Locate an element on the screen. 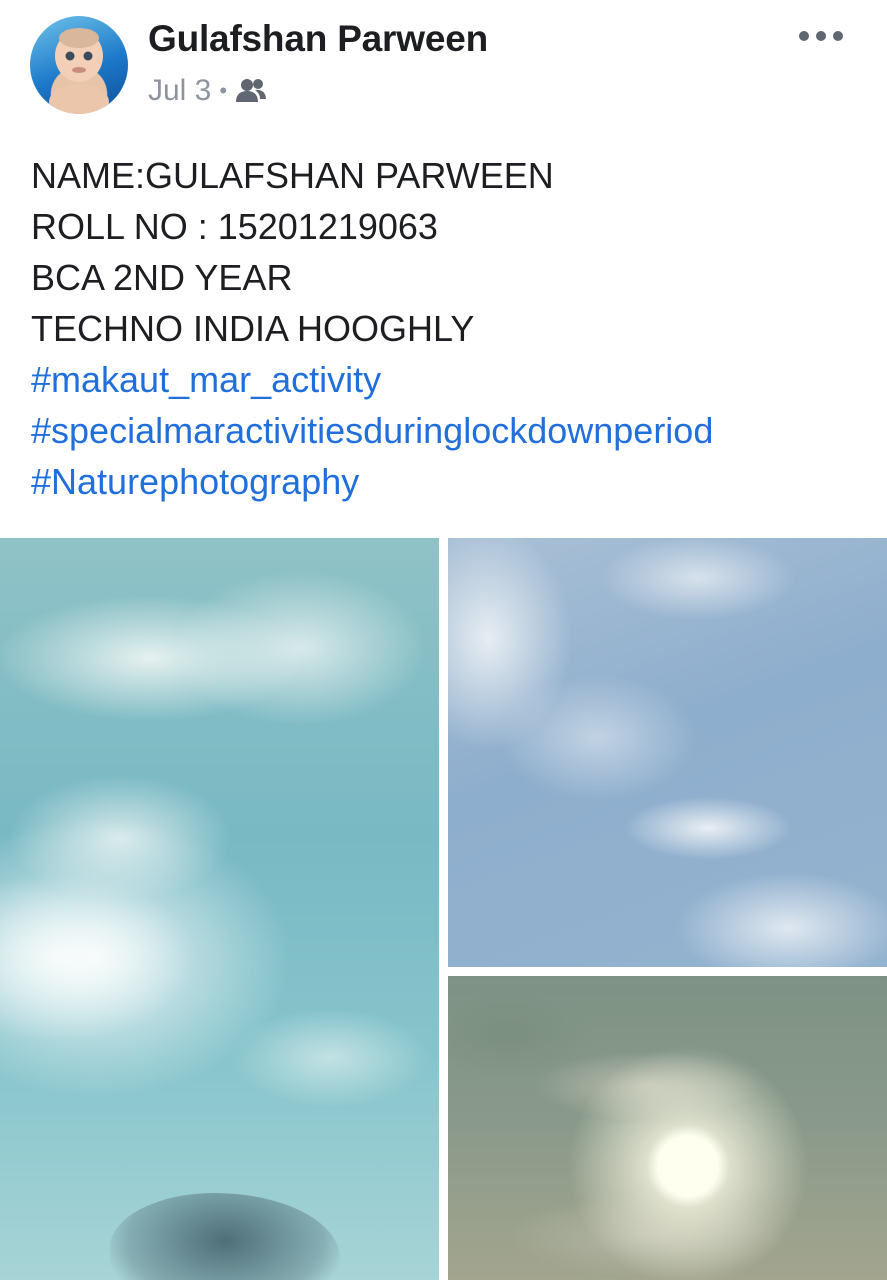  more-options-icon is located at coordinates (821, 36).